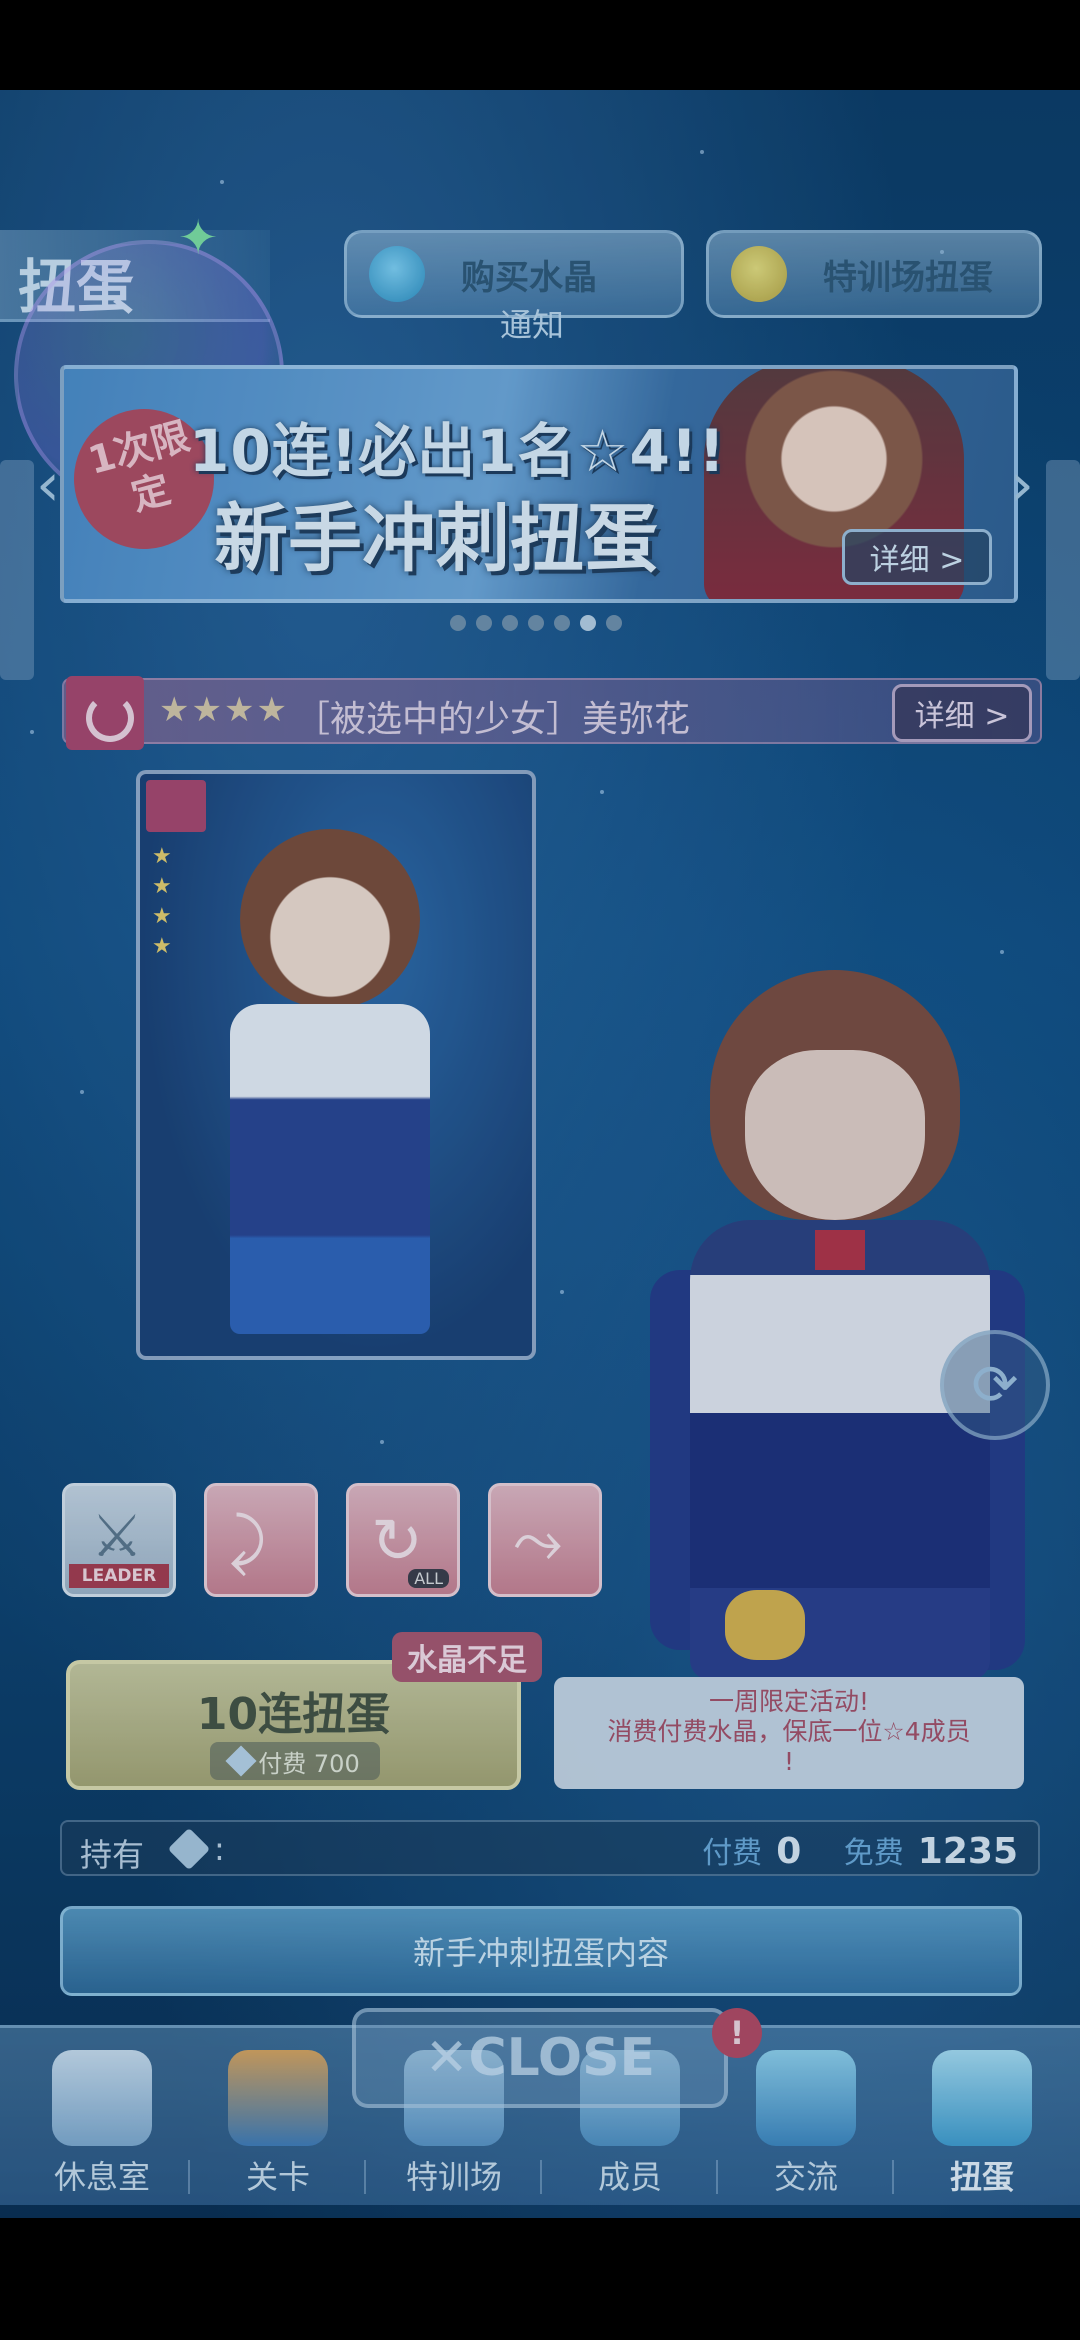 The image size is (1080, 2340). What do you see at coordinates (436, 539) in the screenshot?
I see `banner-title: 新手冲刺扭蛋` at bounding box center [436, 539].